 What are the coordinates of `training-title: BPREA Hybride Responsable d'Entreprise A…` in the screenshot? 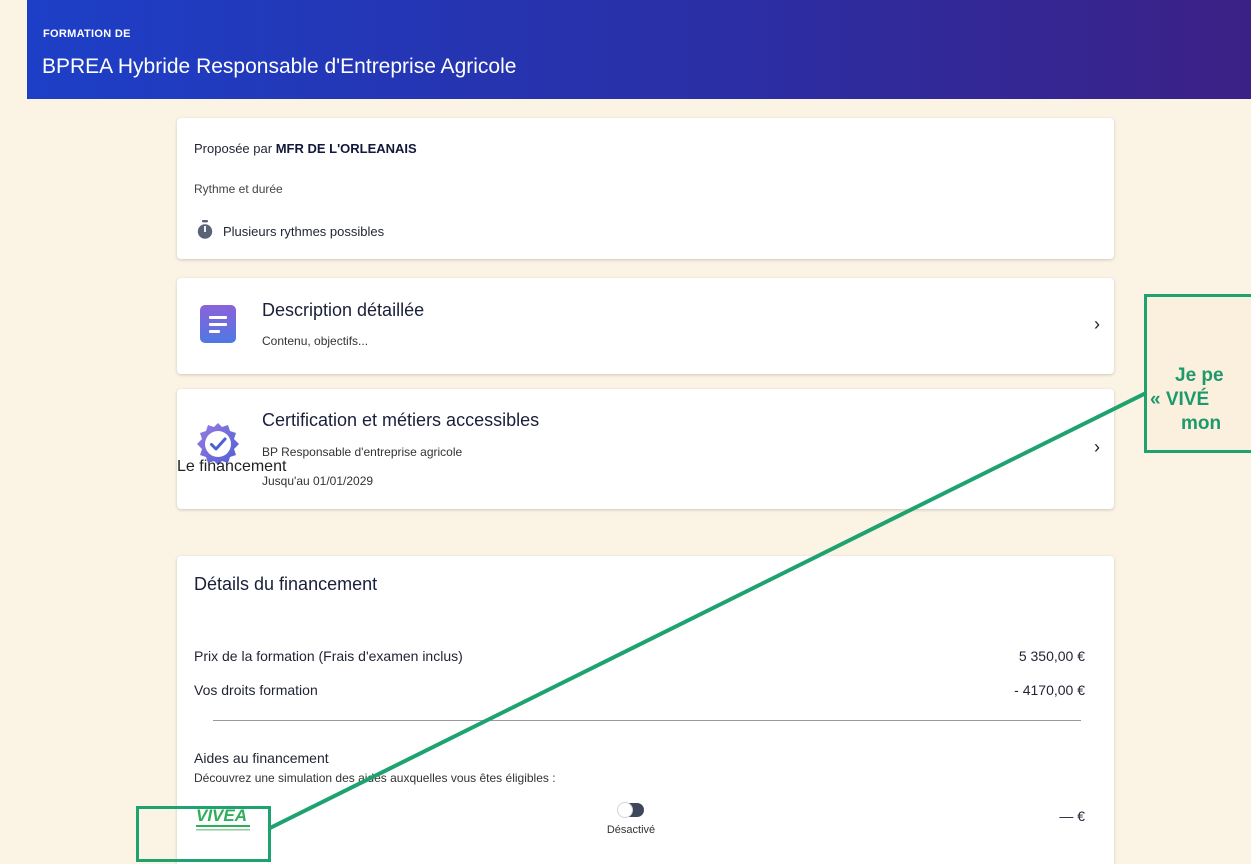 It's located at (279, 66).